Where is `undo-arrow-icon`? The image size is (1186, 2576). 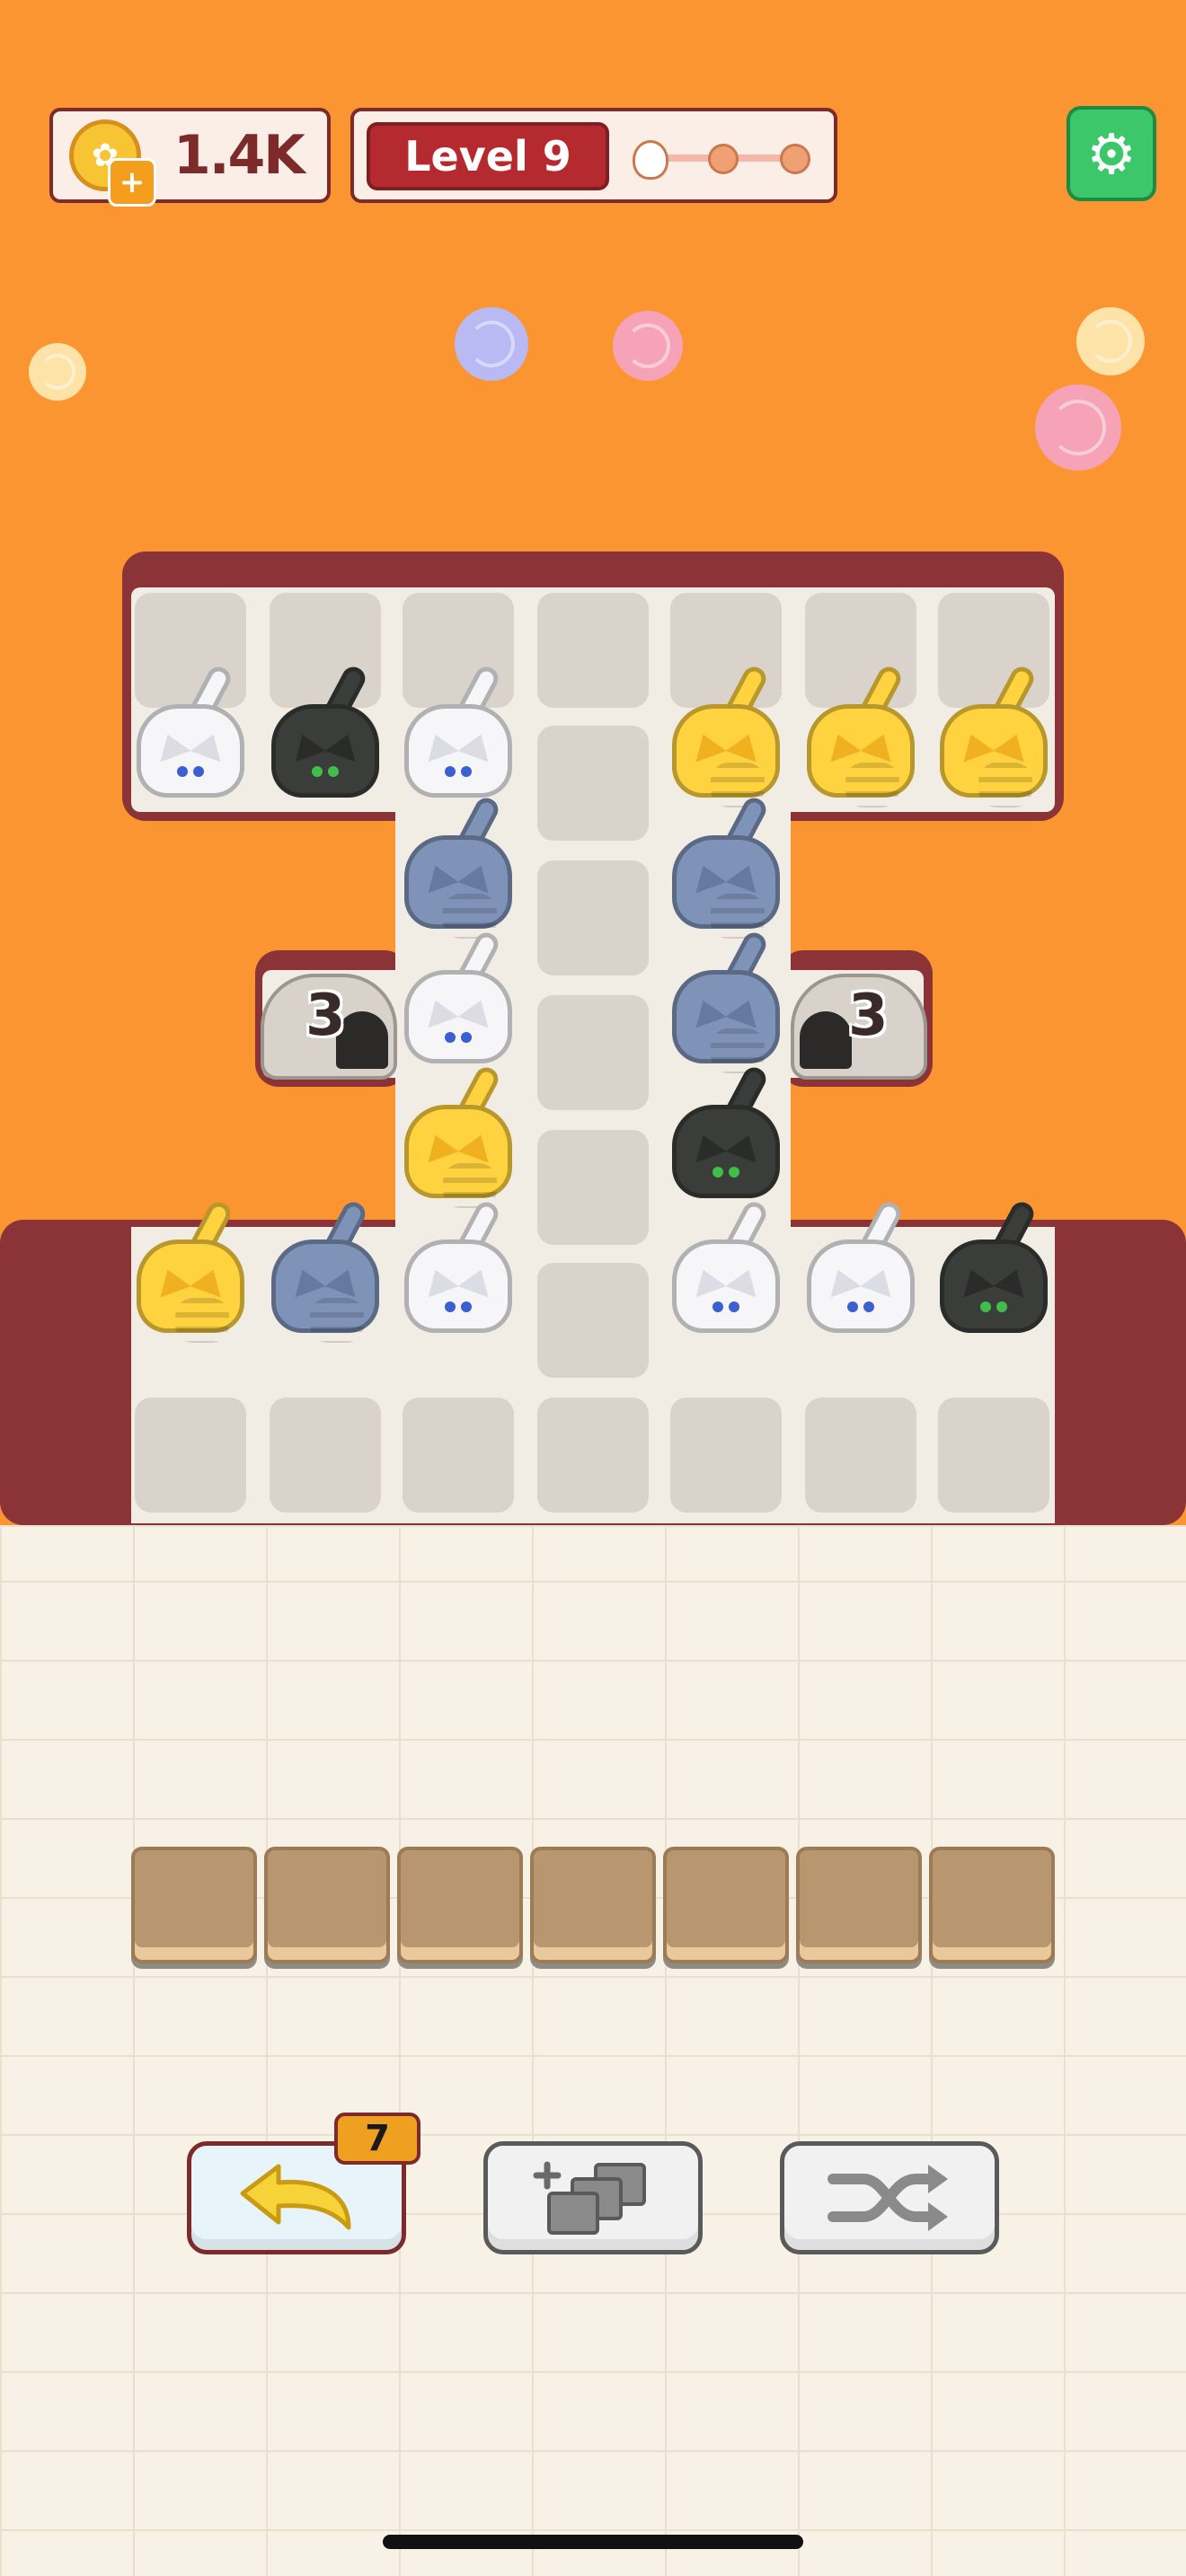
undo-arrow-icon is located at coordinates (295, 2197).